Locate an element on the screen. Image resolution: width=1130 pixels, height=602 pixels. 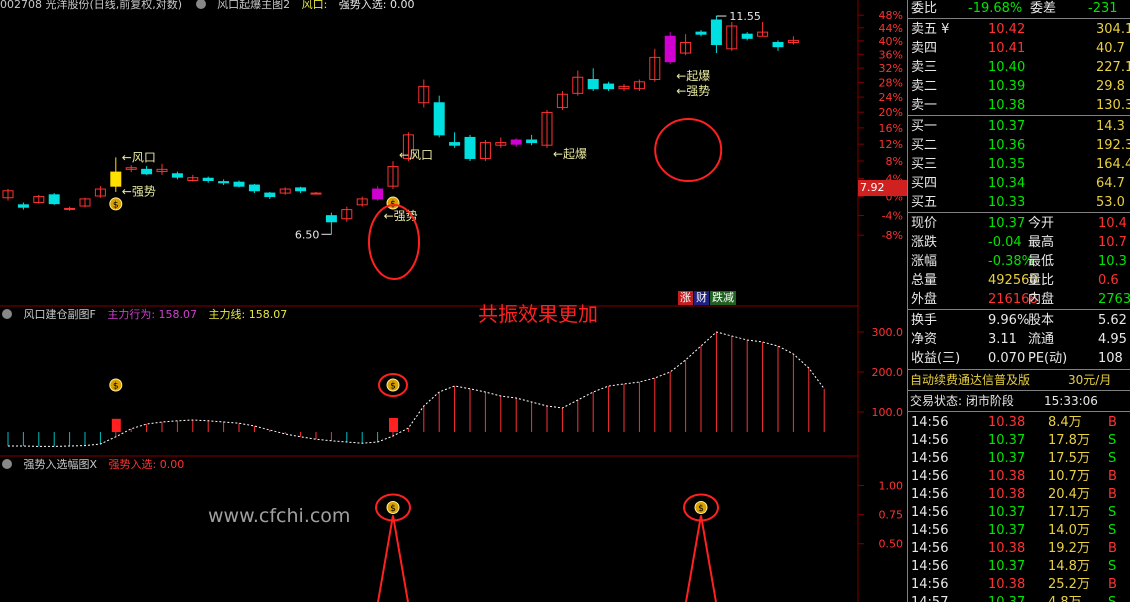
tick-price: 10.37 is located at coordinates (1007, 440).